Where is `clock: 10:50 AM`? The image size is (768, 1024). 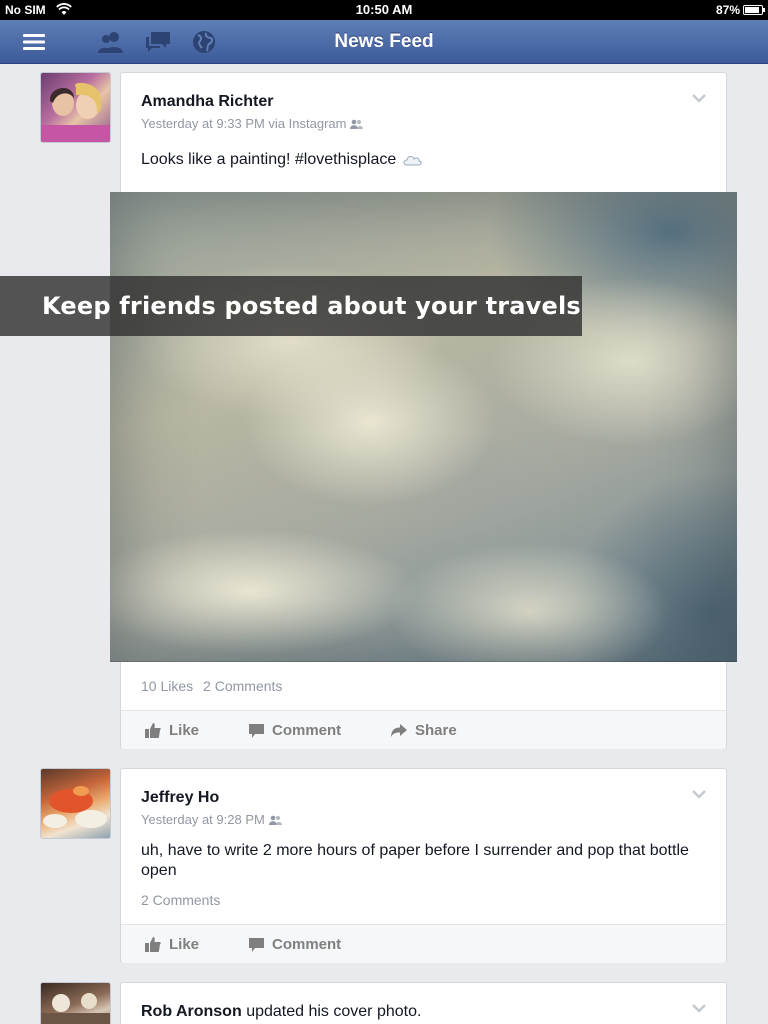 clock: 10:50 AM is located at coordinates (384, 9).